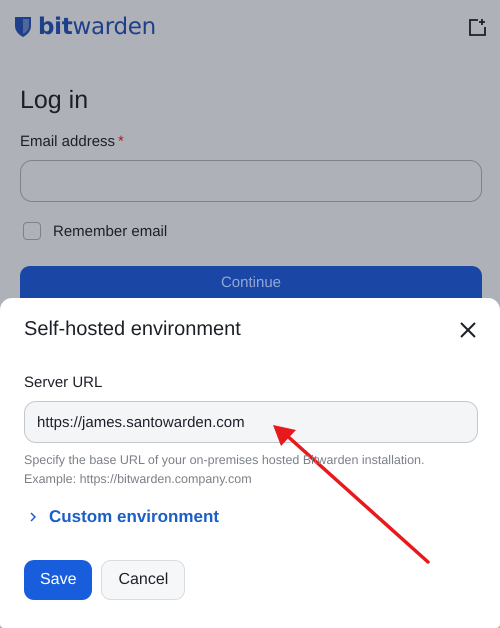 The image size is (500, 628). I want to click on checkbox, so click(32, 231).